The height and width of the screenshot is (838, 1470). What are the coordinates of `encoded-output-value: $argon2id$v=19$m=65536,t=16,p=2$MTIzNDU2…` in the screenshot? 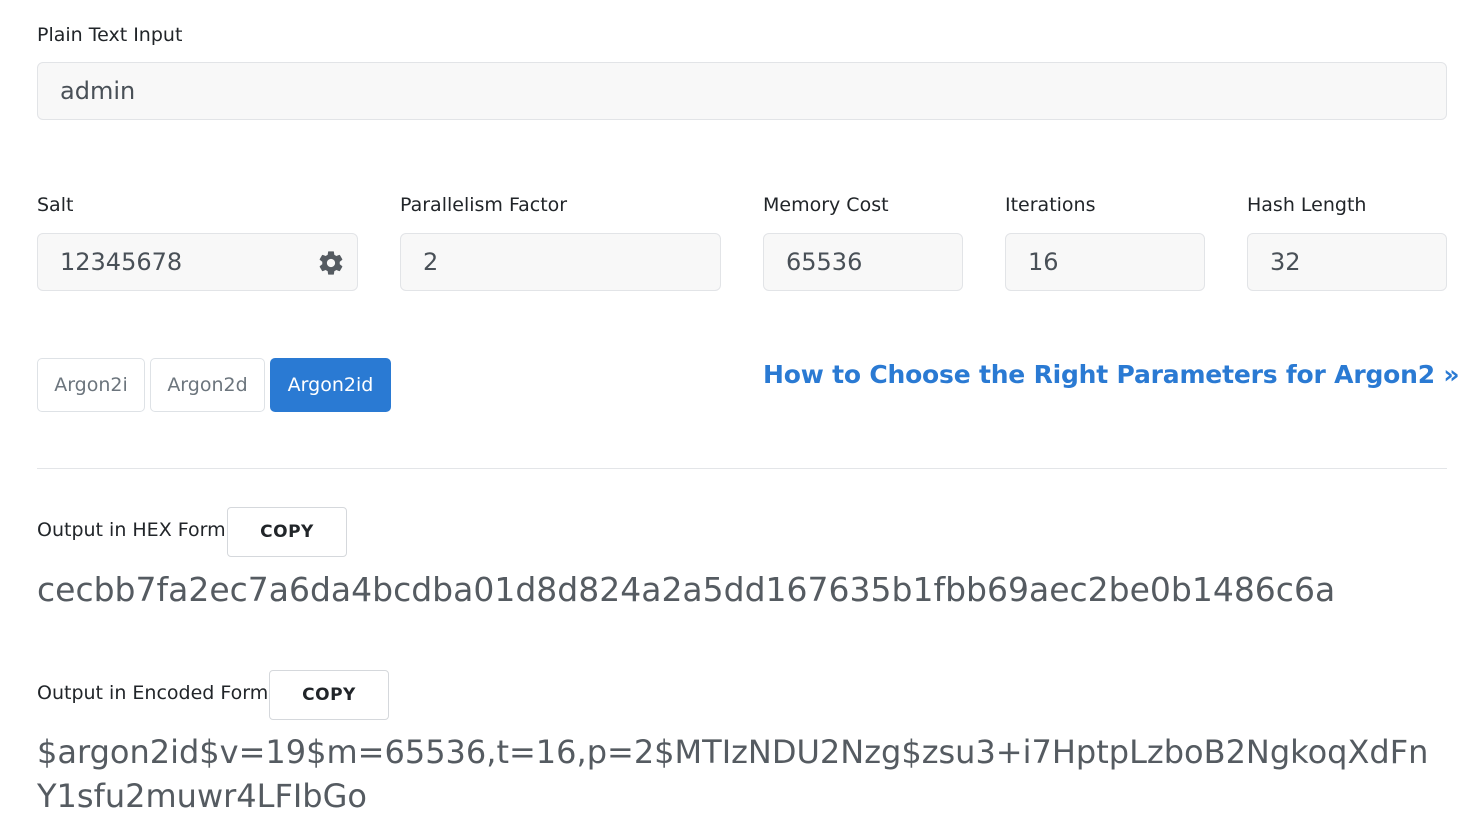 It's located at (733, 774).